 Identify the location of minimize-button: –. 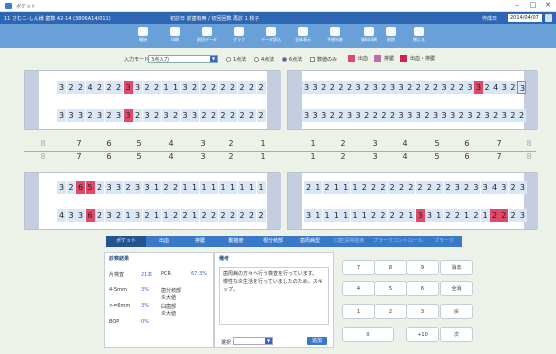
(517, 5).